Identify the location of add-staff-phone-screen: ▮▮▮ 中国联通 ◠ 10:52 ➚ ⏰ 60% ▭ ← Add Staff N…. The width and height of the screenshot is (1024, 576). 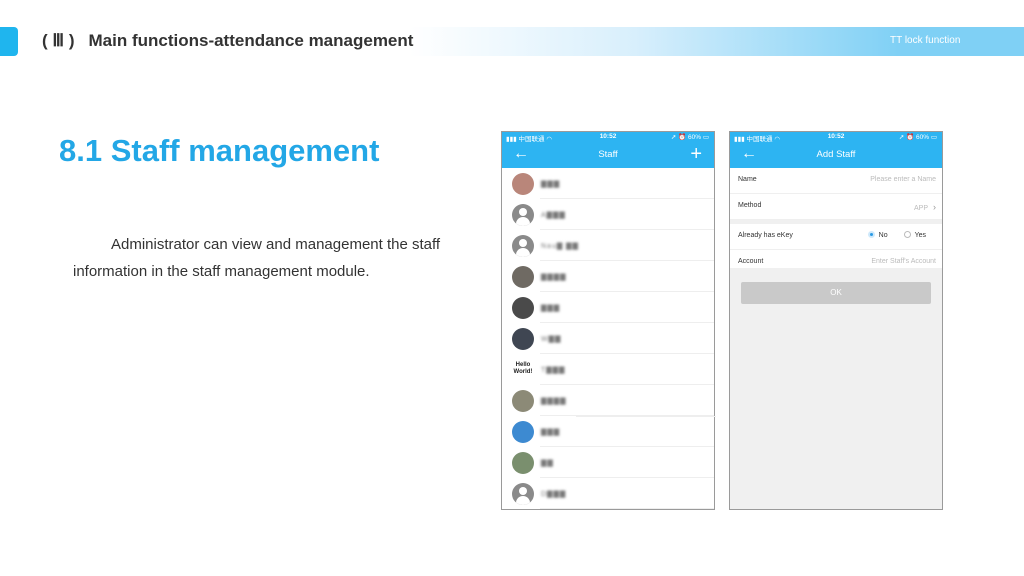
(836, 320).